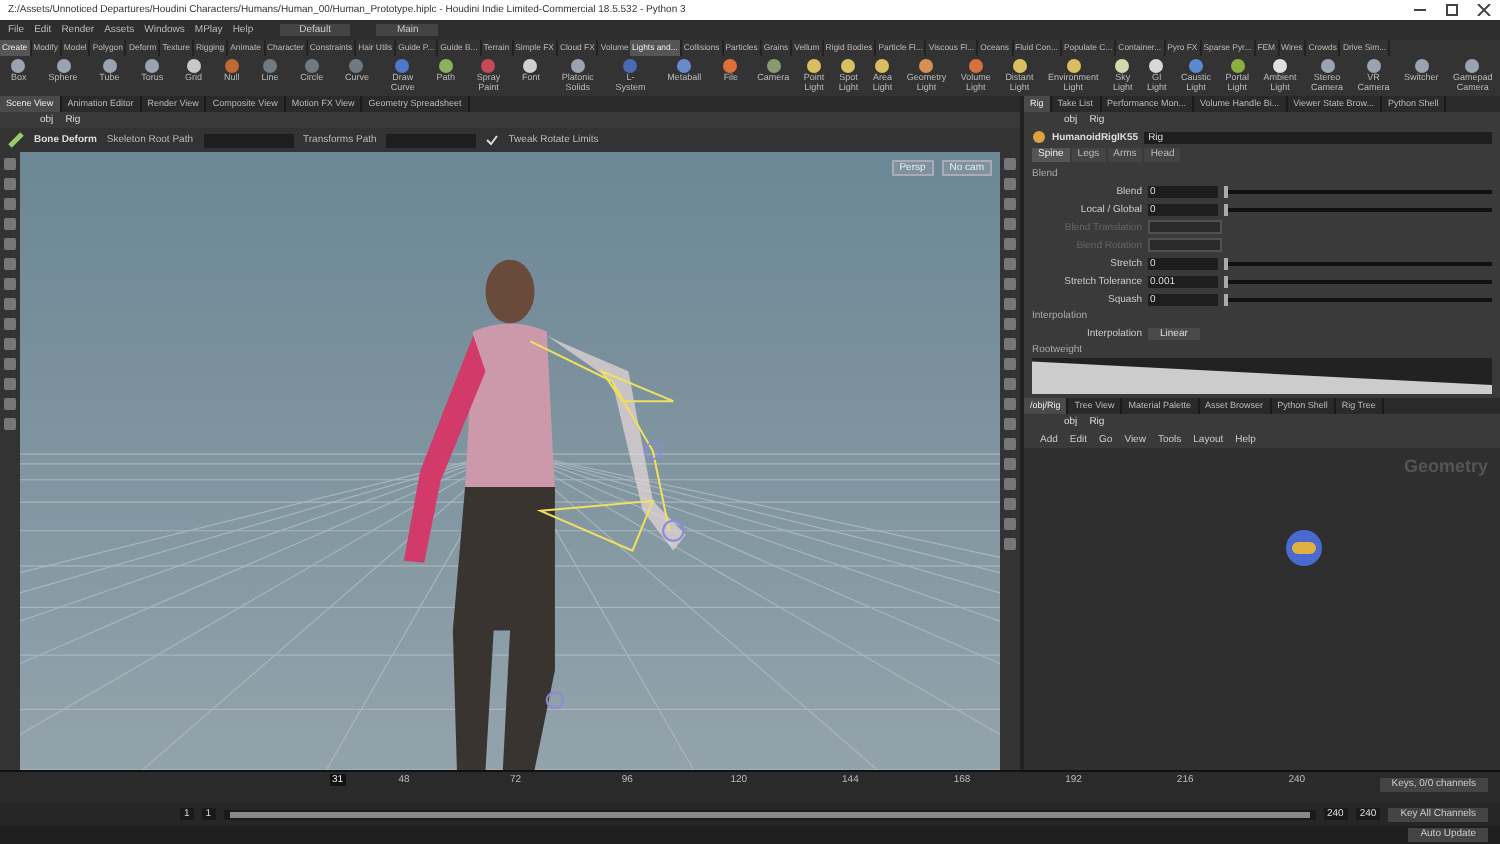  I want to click on close-icon, so click(1484, 10).